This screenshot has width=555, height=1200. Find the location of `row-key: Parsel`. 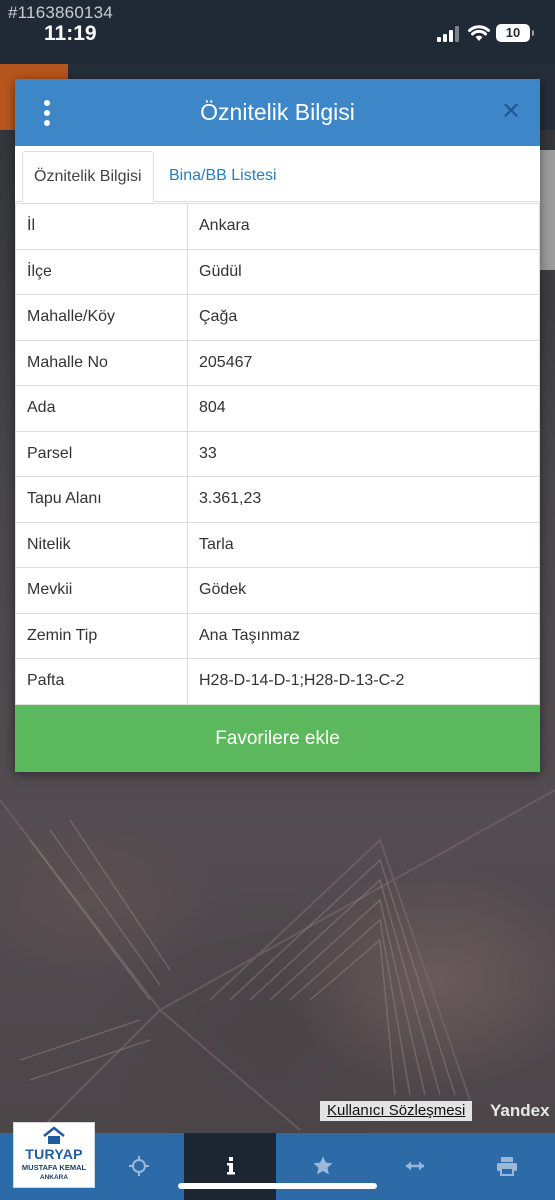

row-key: Parsel is located at coordinates (101, 453).